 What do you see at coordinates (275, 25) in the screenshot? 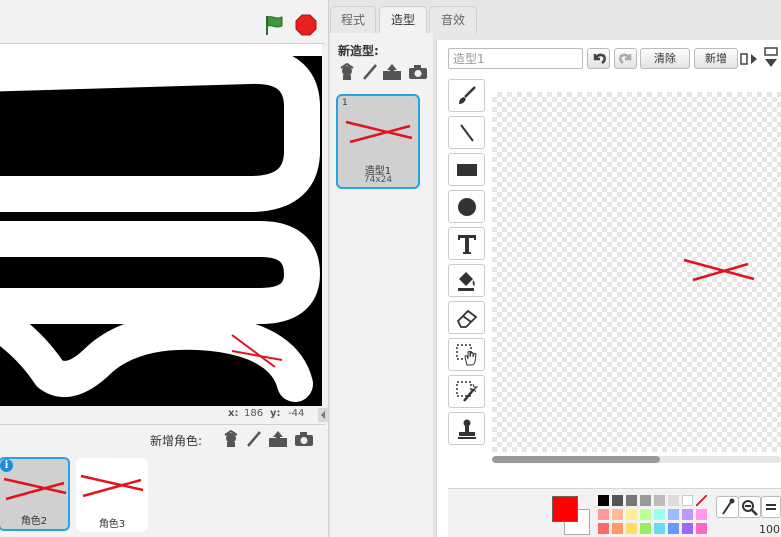
I see `green-flag-icon` at bounding box center [275, 25].